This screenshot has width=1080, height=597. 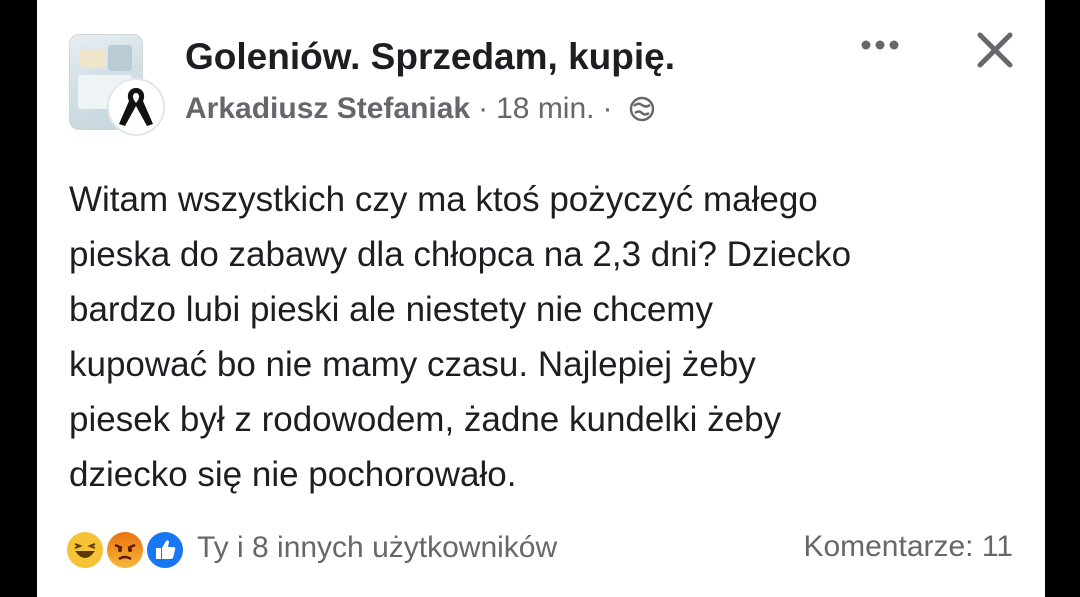 What do you see at coordinates (995, 50) in the screenshot?
I see `close-icon` at bounding box center [995, 50].